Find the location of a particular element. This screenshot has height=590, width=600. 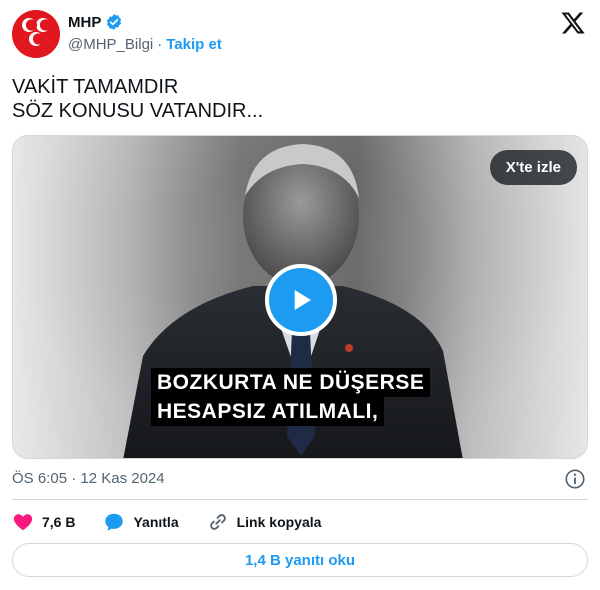

follow-button: Takip et is located at coordinates (194, 44).